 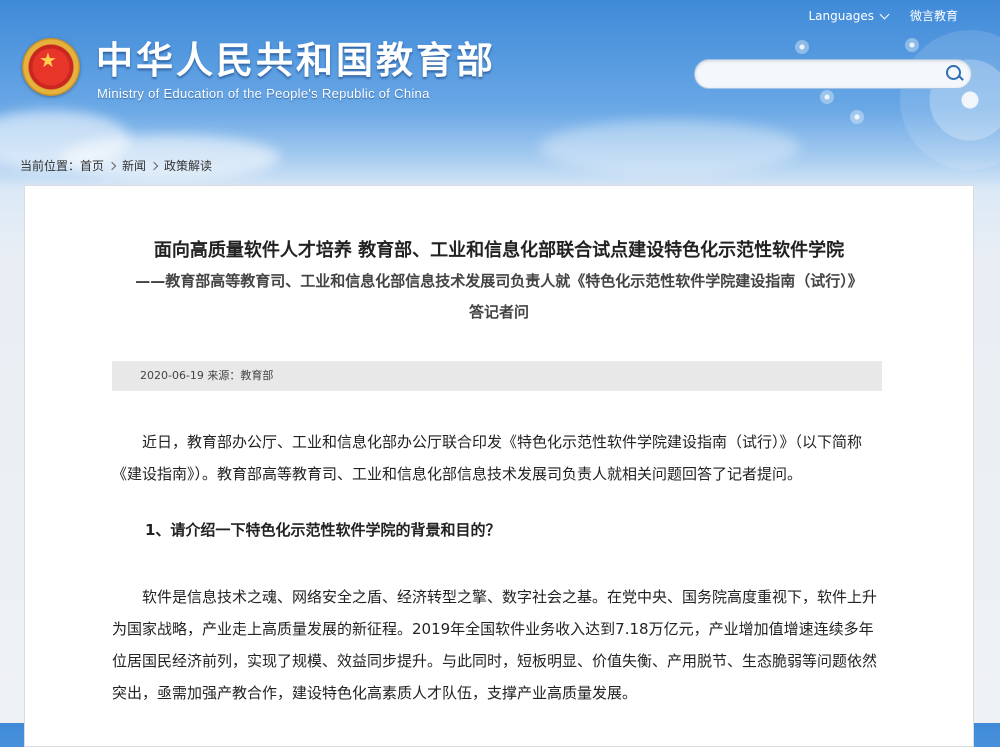 I want to click on chevron-down-icon, so click(x=884, y=14).